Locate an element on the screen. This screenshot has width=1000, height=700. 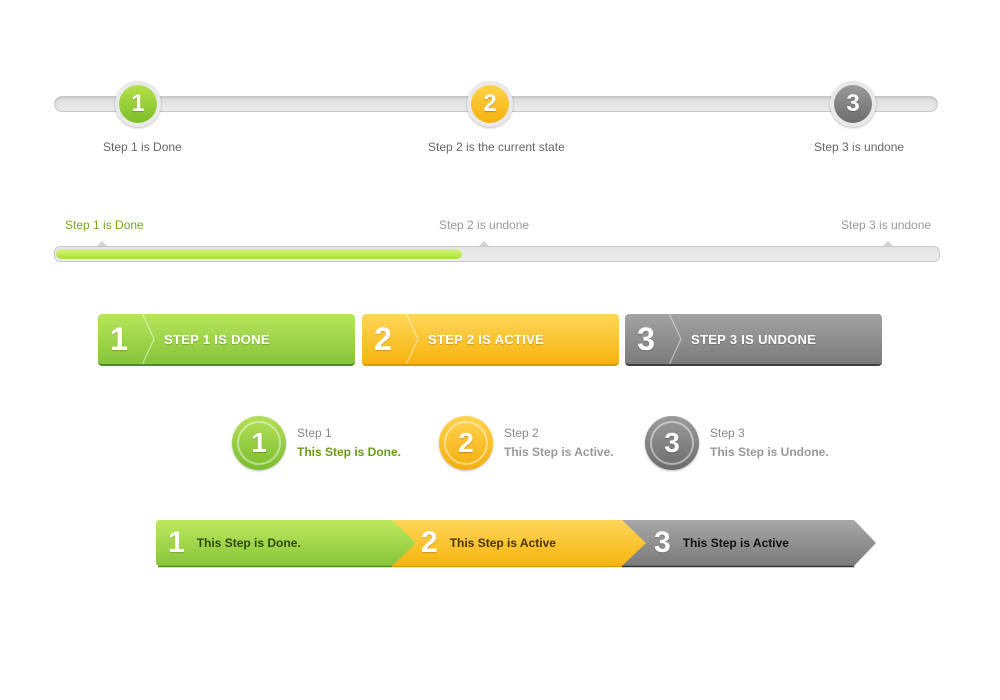
circle-step-2-number: 2 is located at coordinates (466, 443).